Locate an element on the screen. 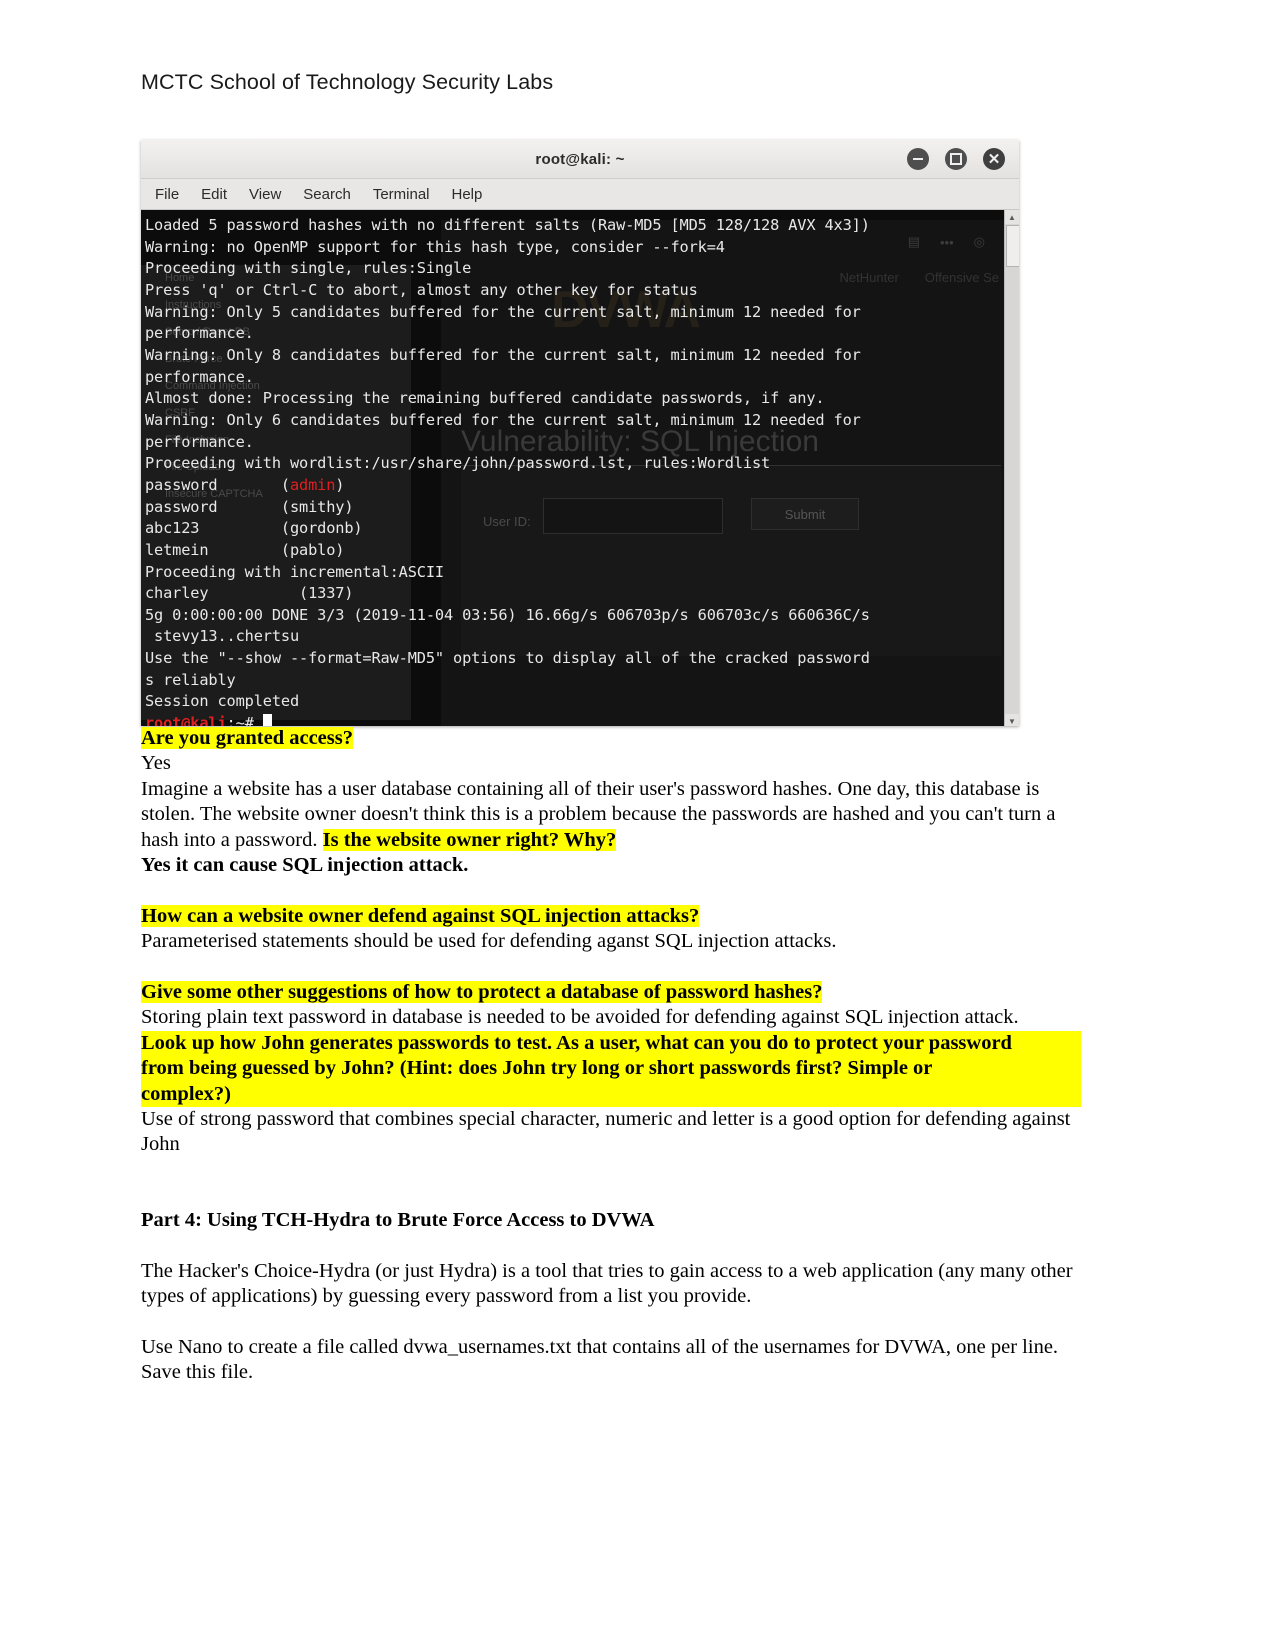 Image resolution: width=1275 pixels, height=1651 pixels. cracked-user: admin is located at coordinates (312, 484).